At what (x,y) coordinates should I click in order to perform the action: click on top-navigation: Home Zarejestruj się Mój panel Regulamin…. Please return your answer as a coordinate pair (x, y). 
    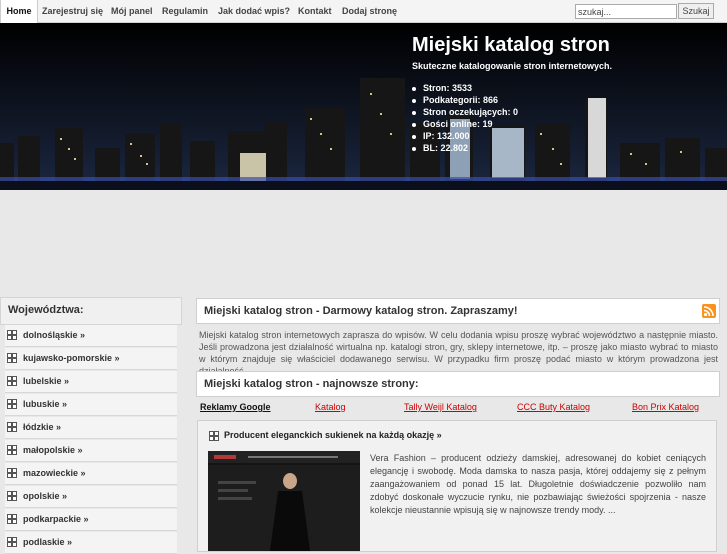
    Looking at the image, I should click on (363, 11).